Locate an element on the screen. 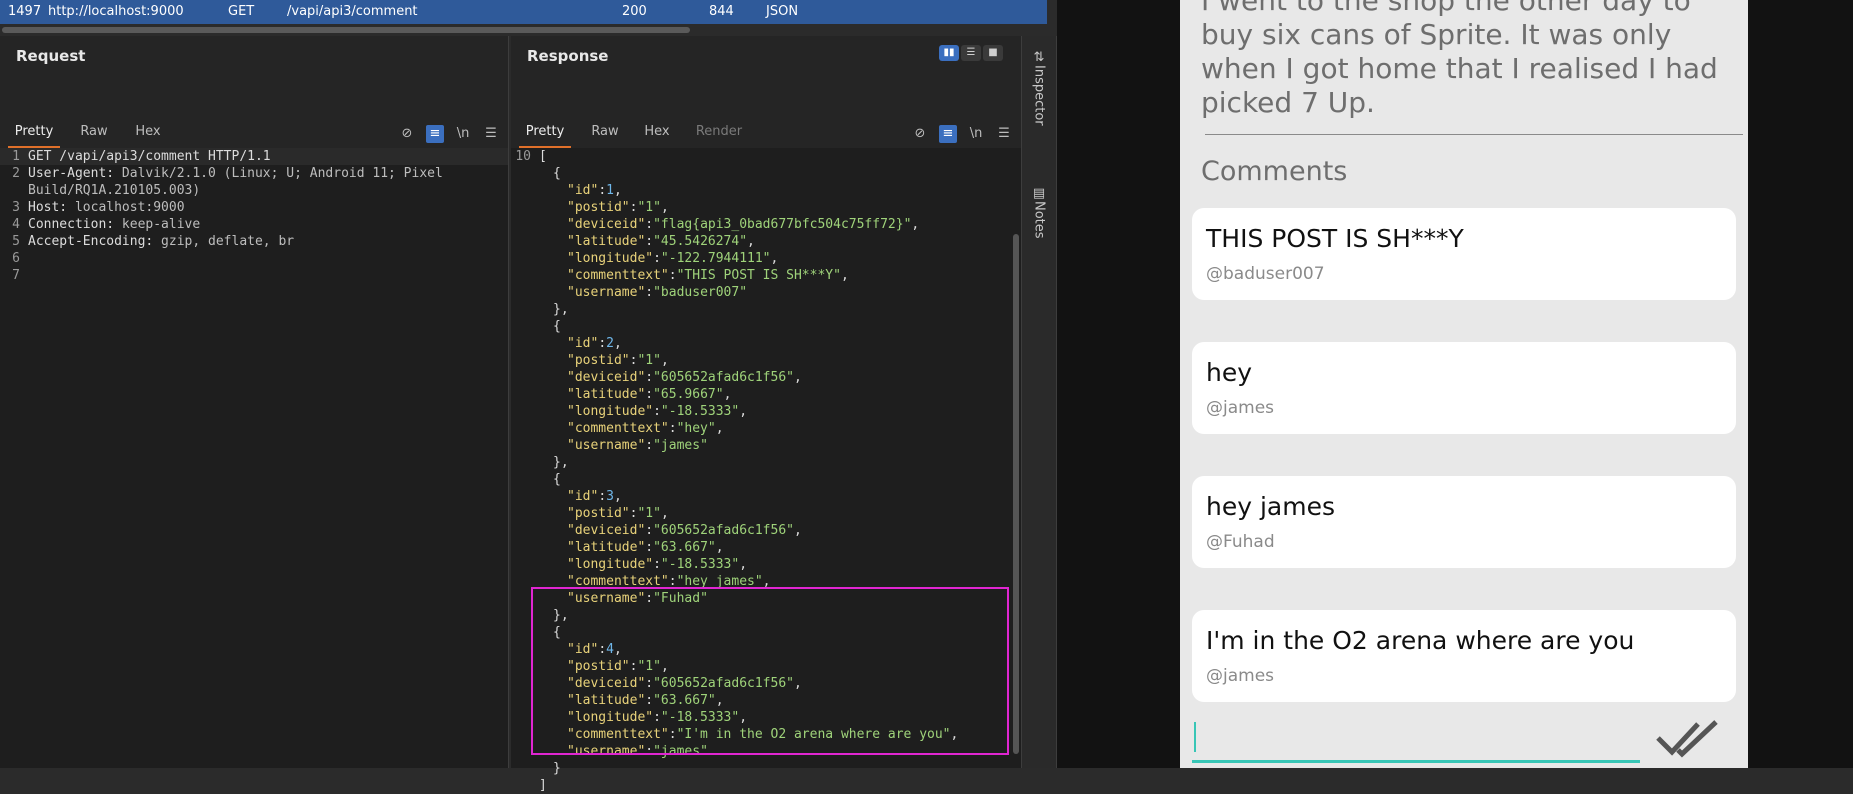 This screenshot has width=1853, height=794. comment-text: hey is located at coordinates (1229, 372).